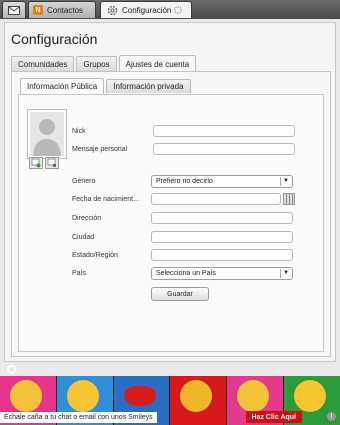 This screenshot has width=340, height=425. What do you see at coordinates (87, 218) in the screenshot?
I see `address-label: Dirección` at bounding box center [87, 218].